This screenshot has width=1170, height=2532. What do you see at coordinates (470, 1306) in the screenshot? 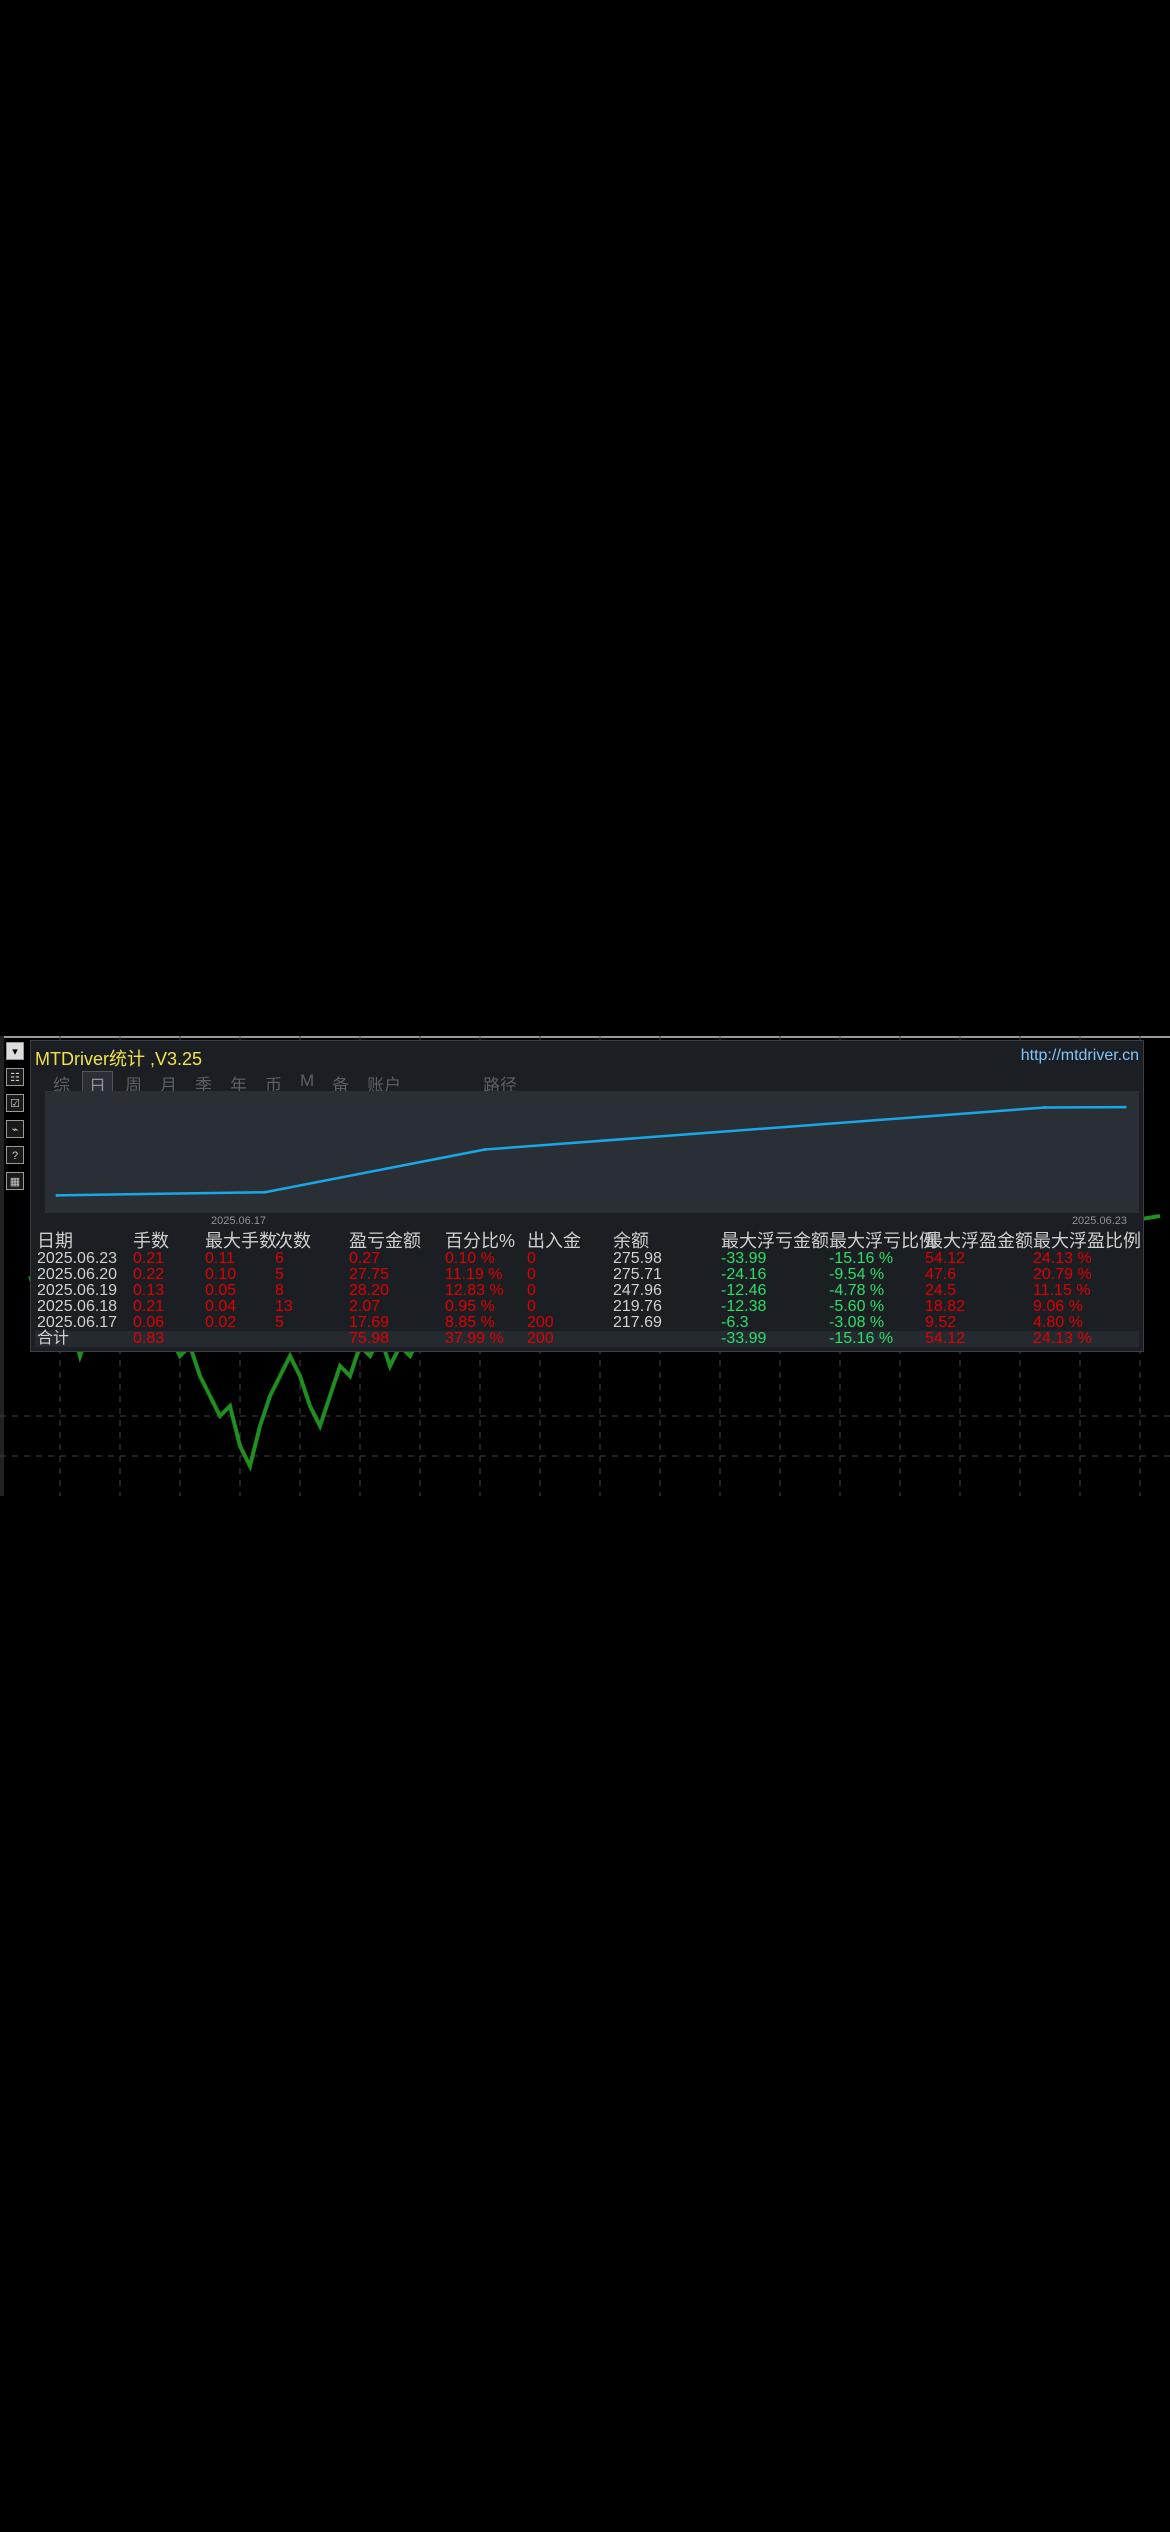
I see `cell-percent: 0.95 %` at bounding box center [470, 1306].